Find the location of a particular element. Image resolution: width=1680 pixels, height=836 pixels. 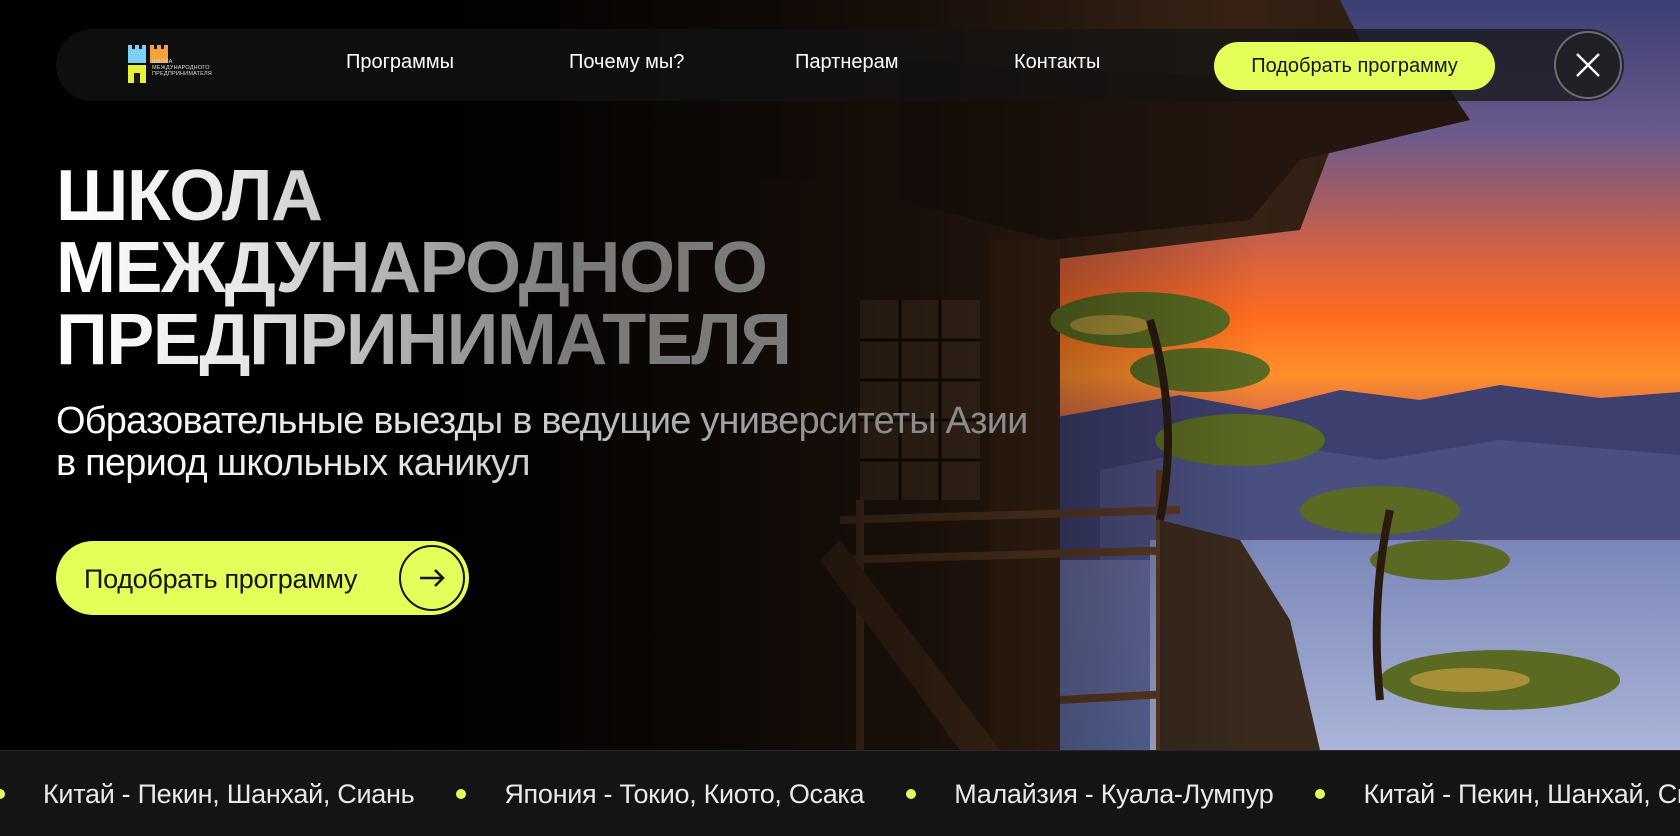

nav-link-why-us: Почему мы? is located at coordinates (626, 62).